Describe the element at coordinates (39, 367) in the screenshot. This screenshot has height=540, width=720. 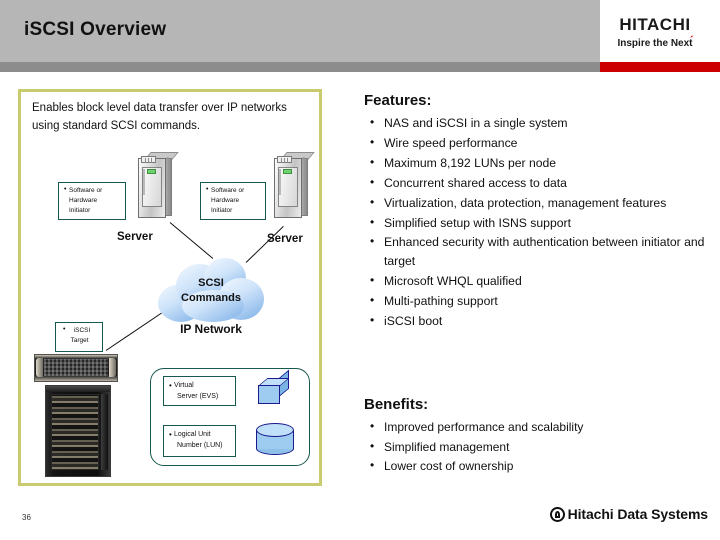
I see `shelf-ear-left` at that location.